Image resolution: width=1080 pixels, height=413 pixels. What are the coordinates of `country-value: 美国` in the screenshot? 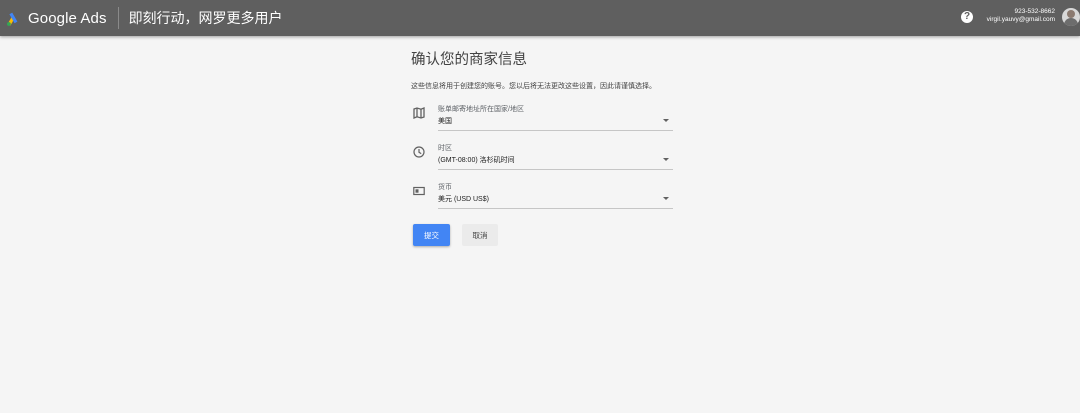 It's located at (445, 121).